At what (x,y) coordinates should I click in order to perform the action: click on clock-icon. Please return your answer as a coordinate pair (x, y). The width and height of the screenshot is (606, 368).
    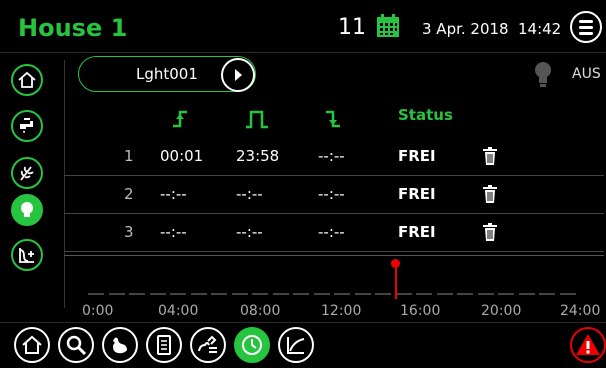
    Looking at the image, I should click on (252, 345).